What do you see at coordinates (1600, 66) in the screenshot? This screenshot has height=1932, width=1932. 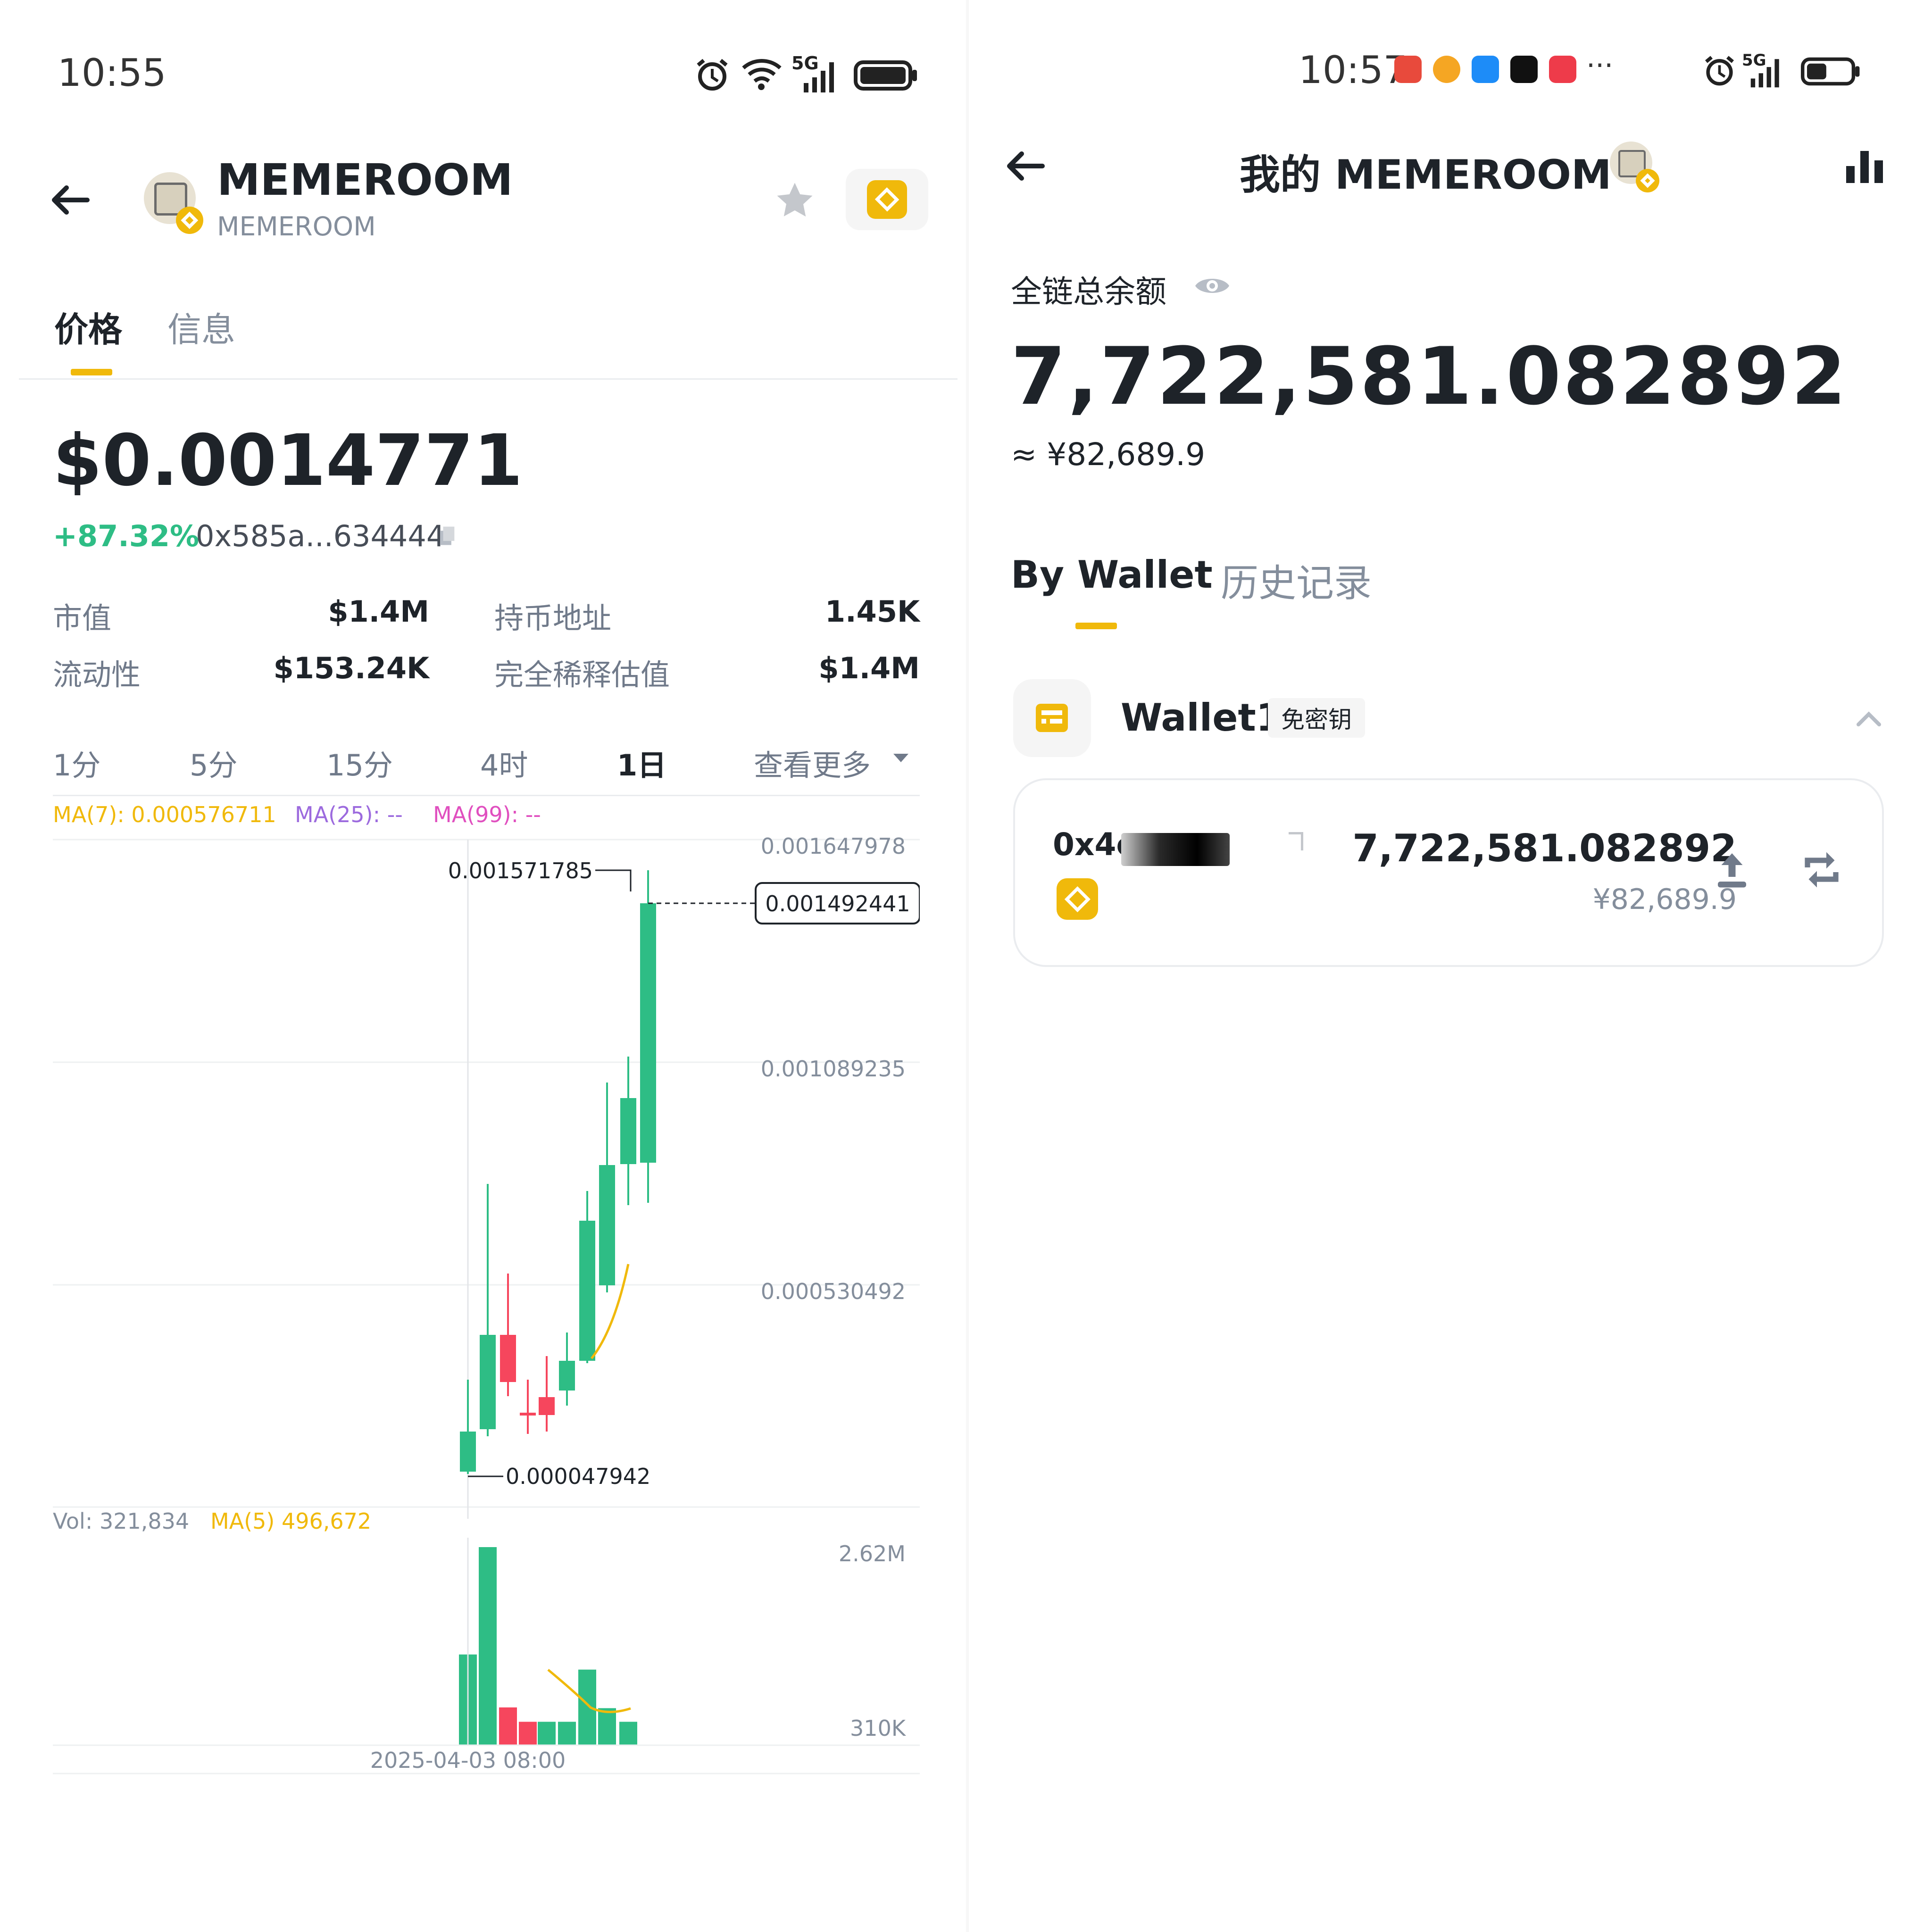 I see `more-notifications-icon: ···` at bounding box center [1600, 66].